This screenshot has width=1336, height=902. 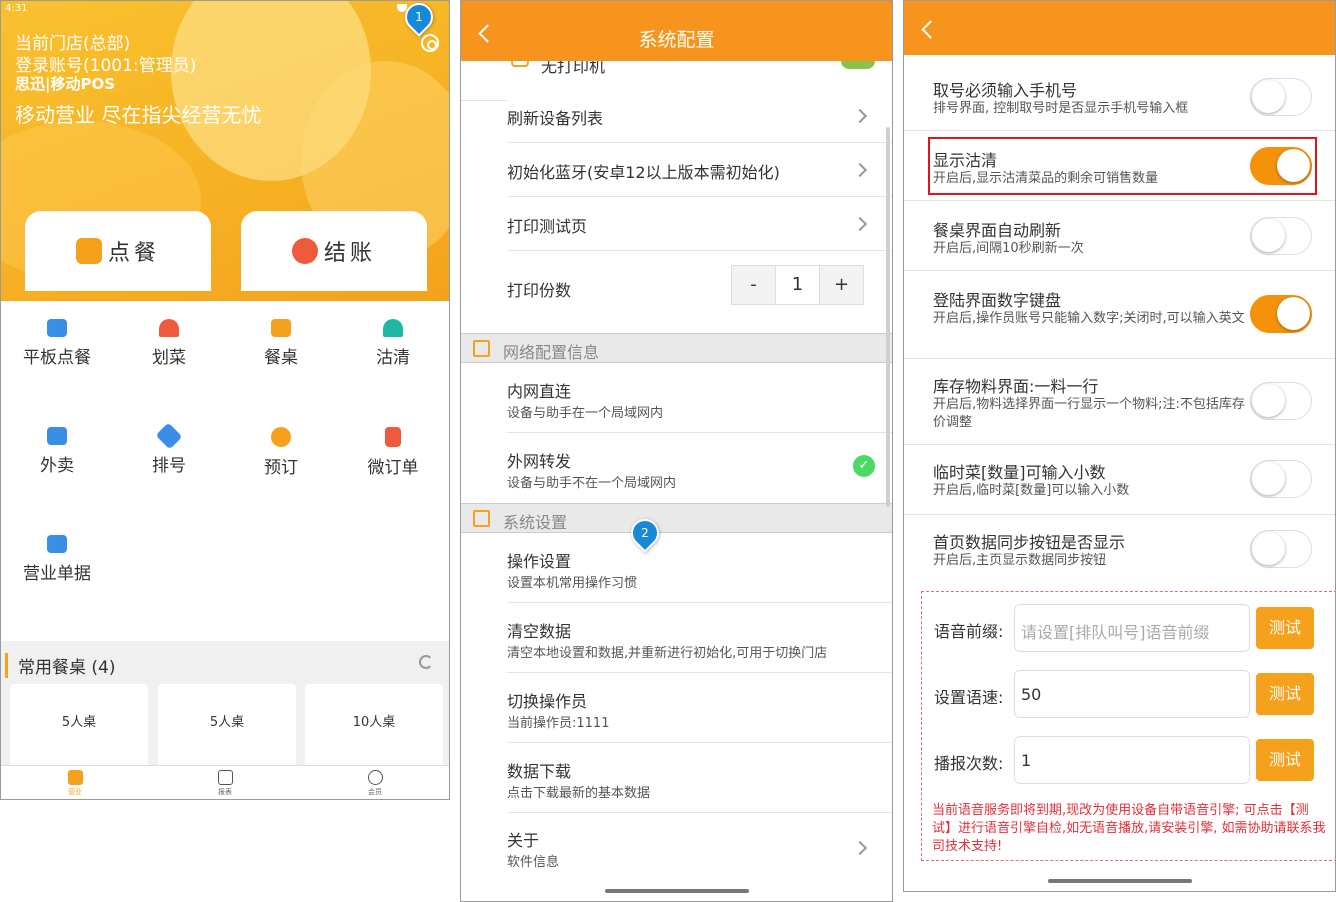 What do you see at coordinates (57, 328) in the screenshot?
I see `tablet-order-icon` at bounding box center [57, 328].